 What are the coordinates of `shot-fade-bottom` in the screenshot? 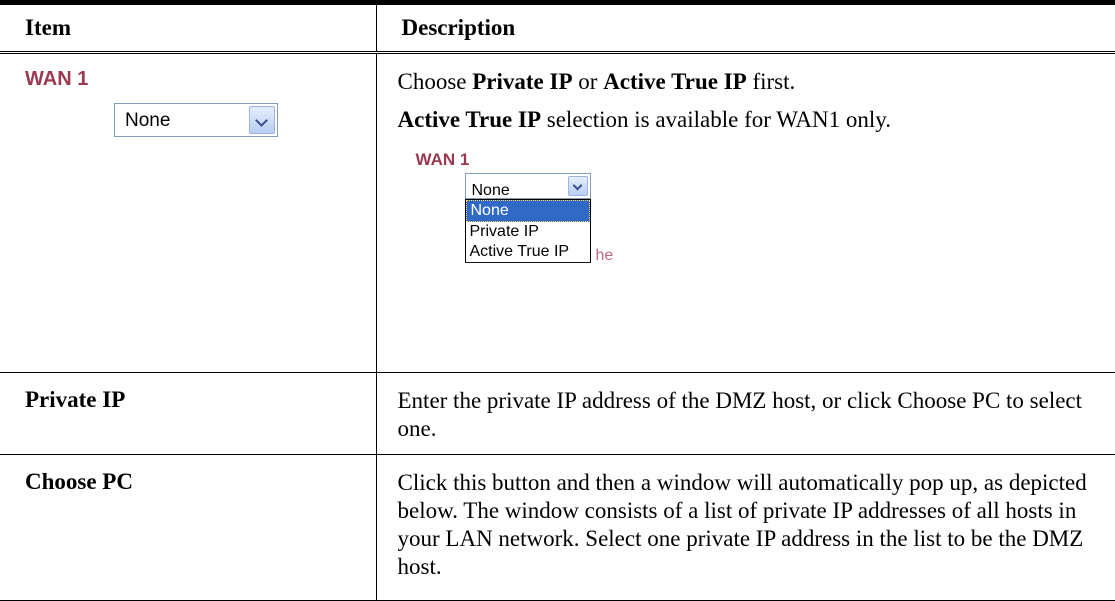 It's located at (557, 270).